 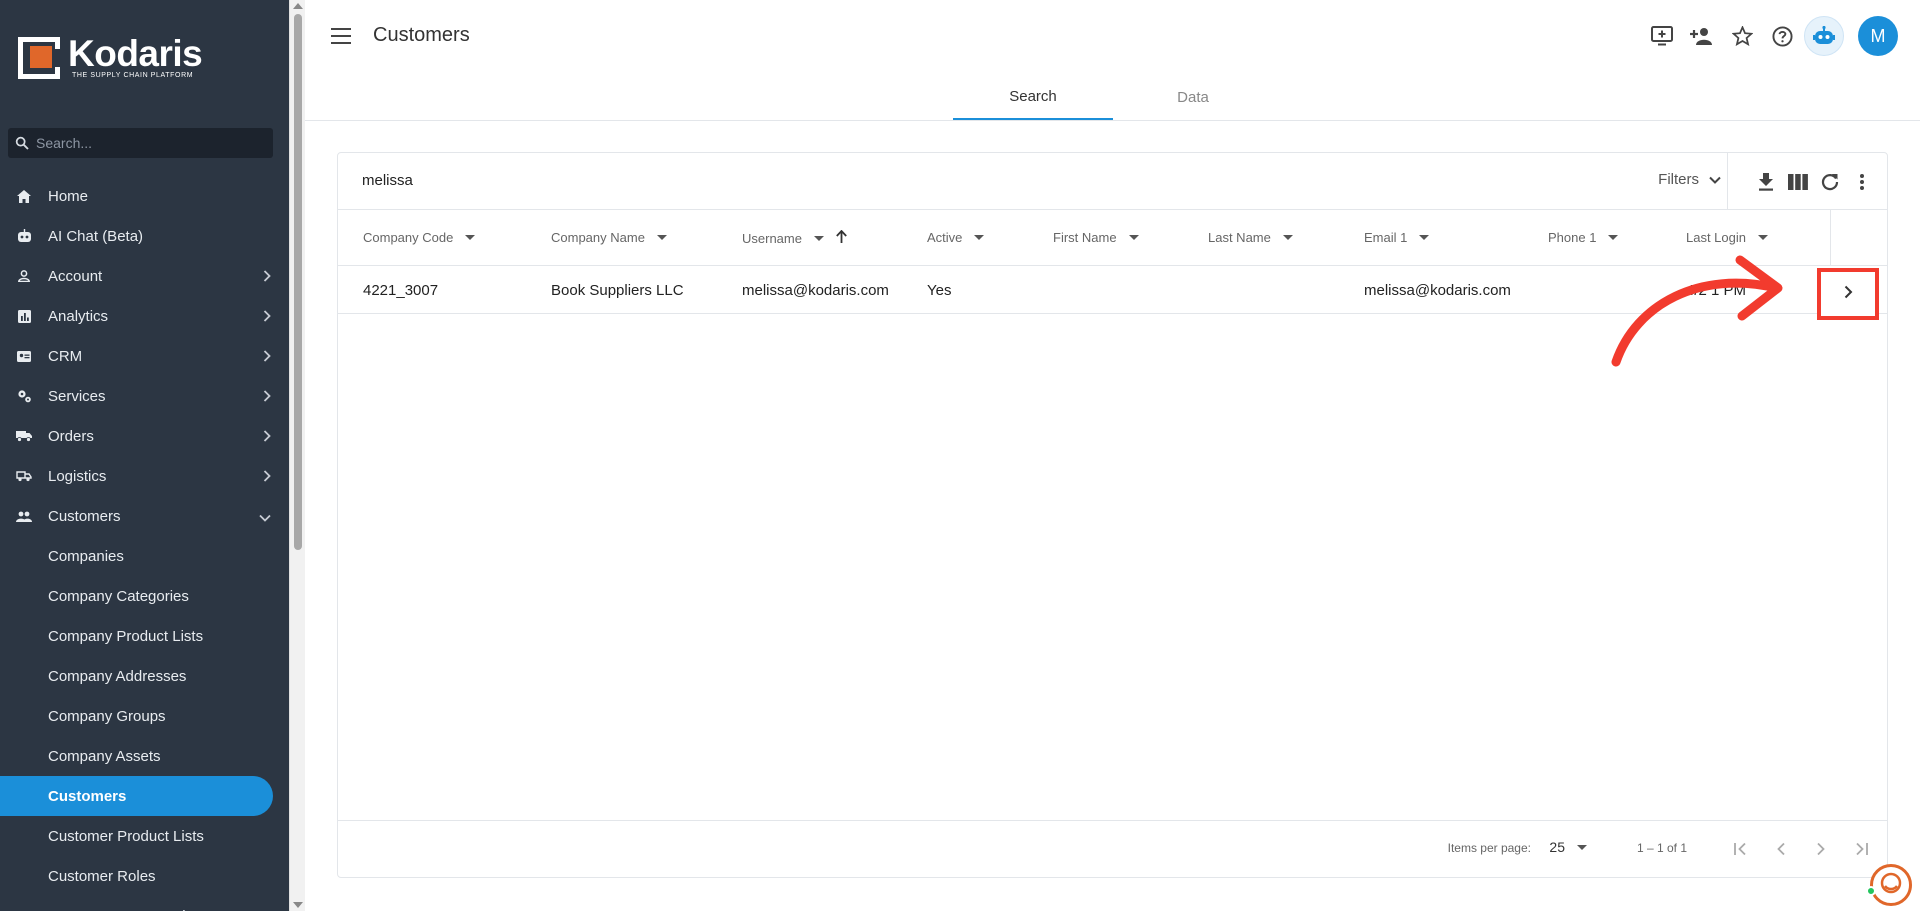 I want to click on page-title: Customers, so click(x=421, y=35).